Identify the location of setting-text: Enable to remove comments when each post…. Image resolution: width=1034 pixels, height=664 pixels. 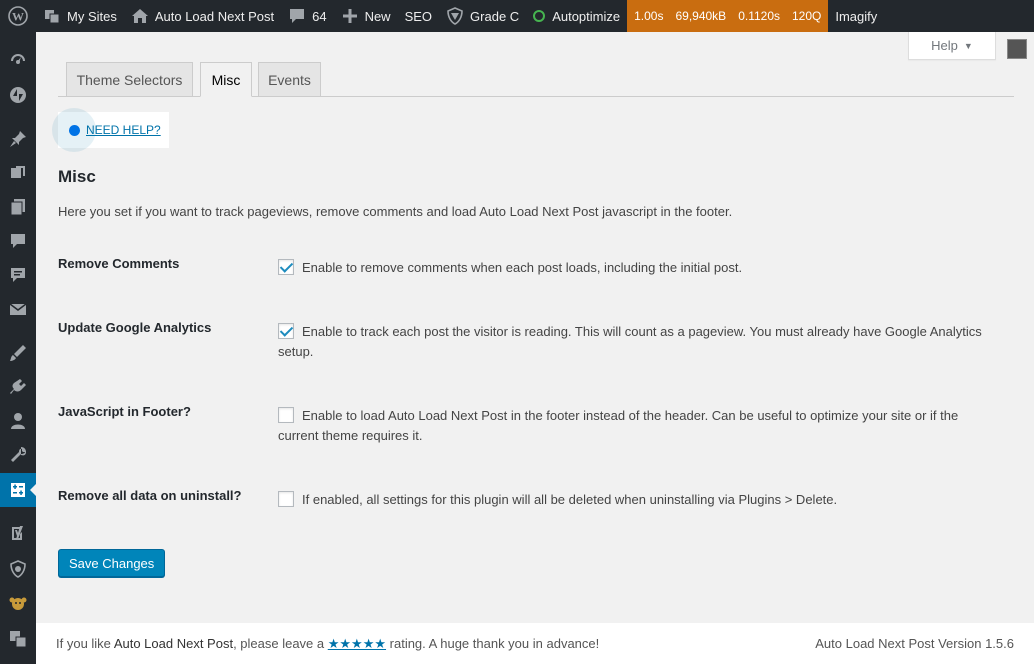
(522, 267).